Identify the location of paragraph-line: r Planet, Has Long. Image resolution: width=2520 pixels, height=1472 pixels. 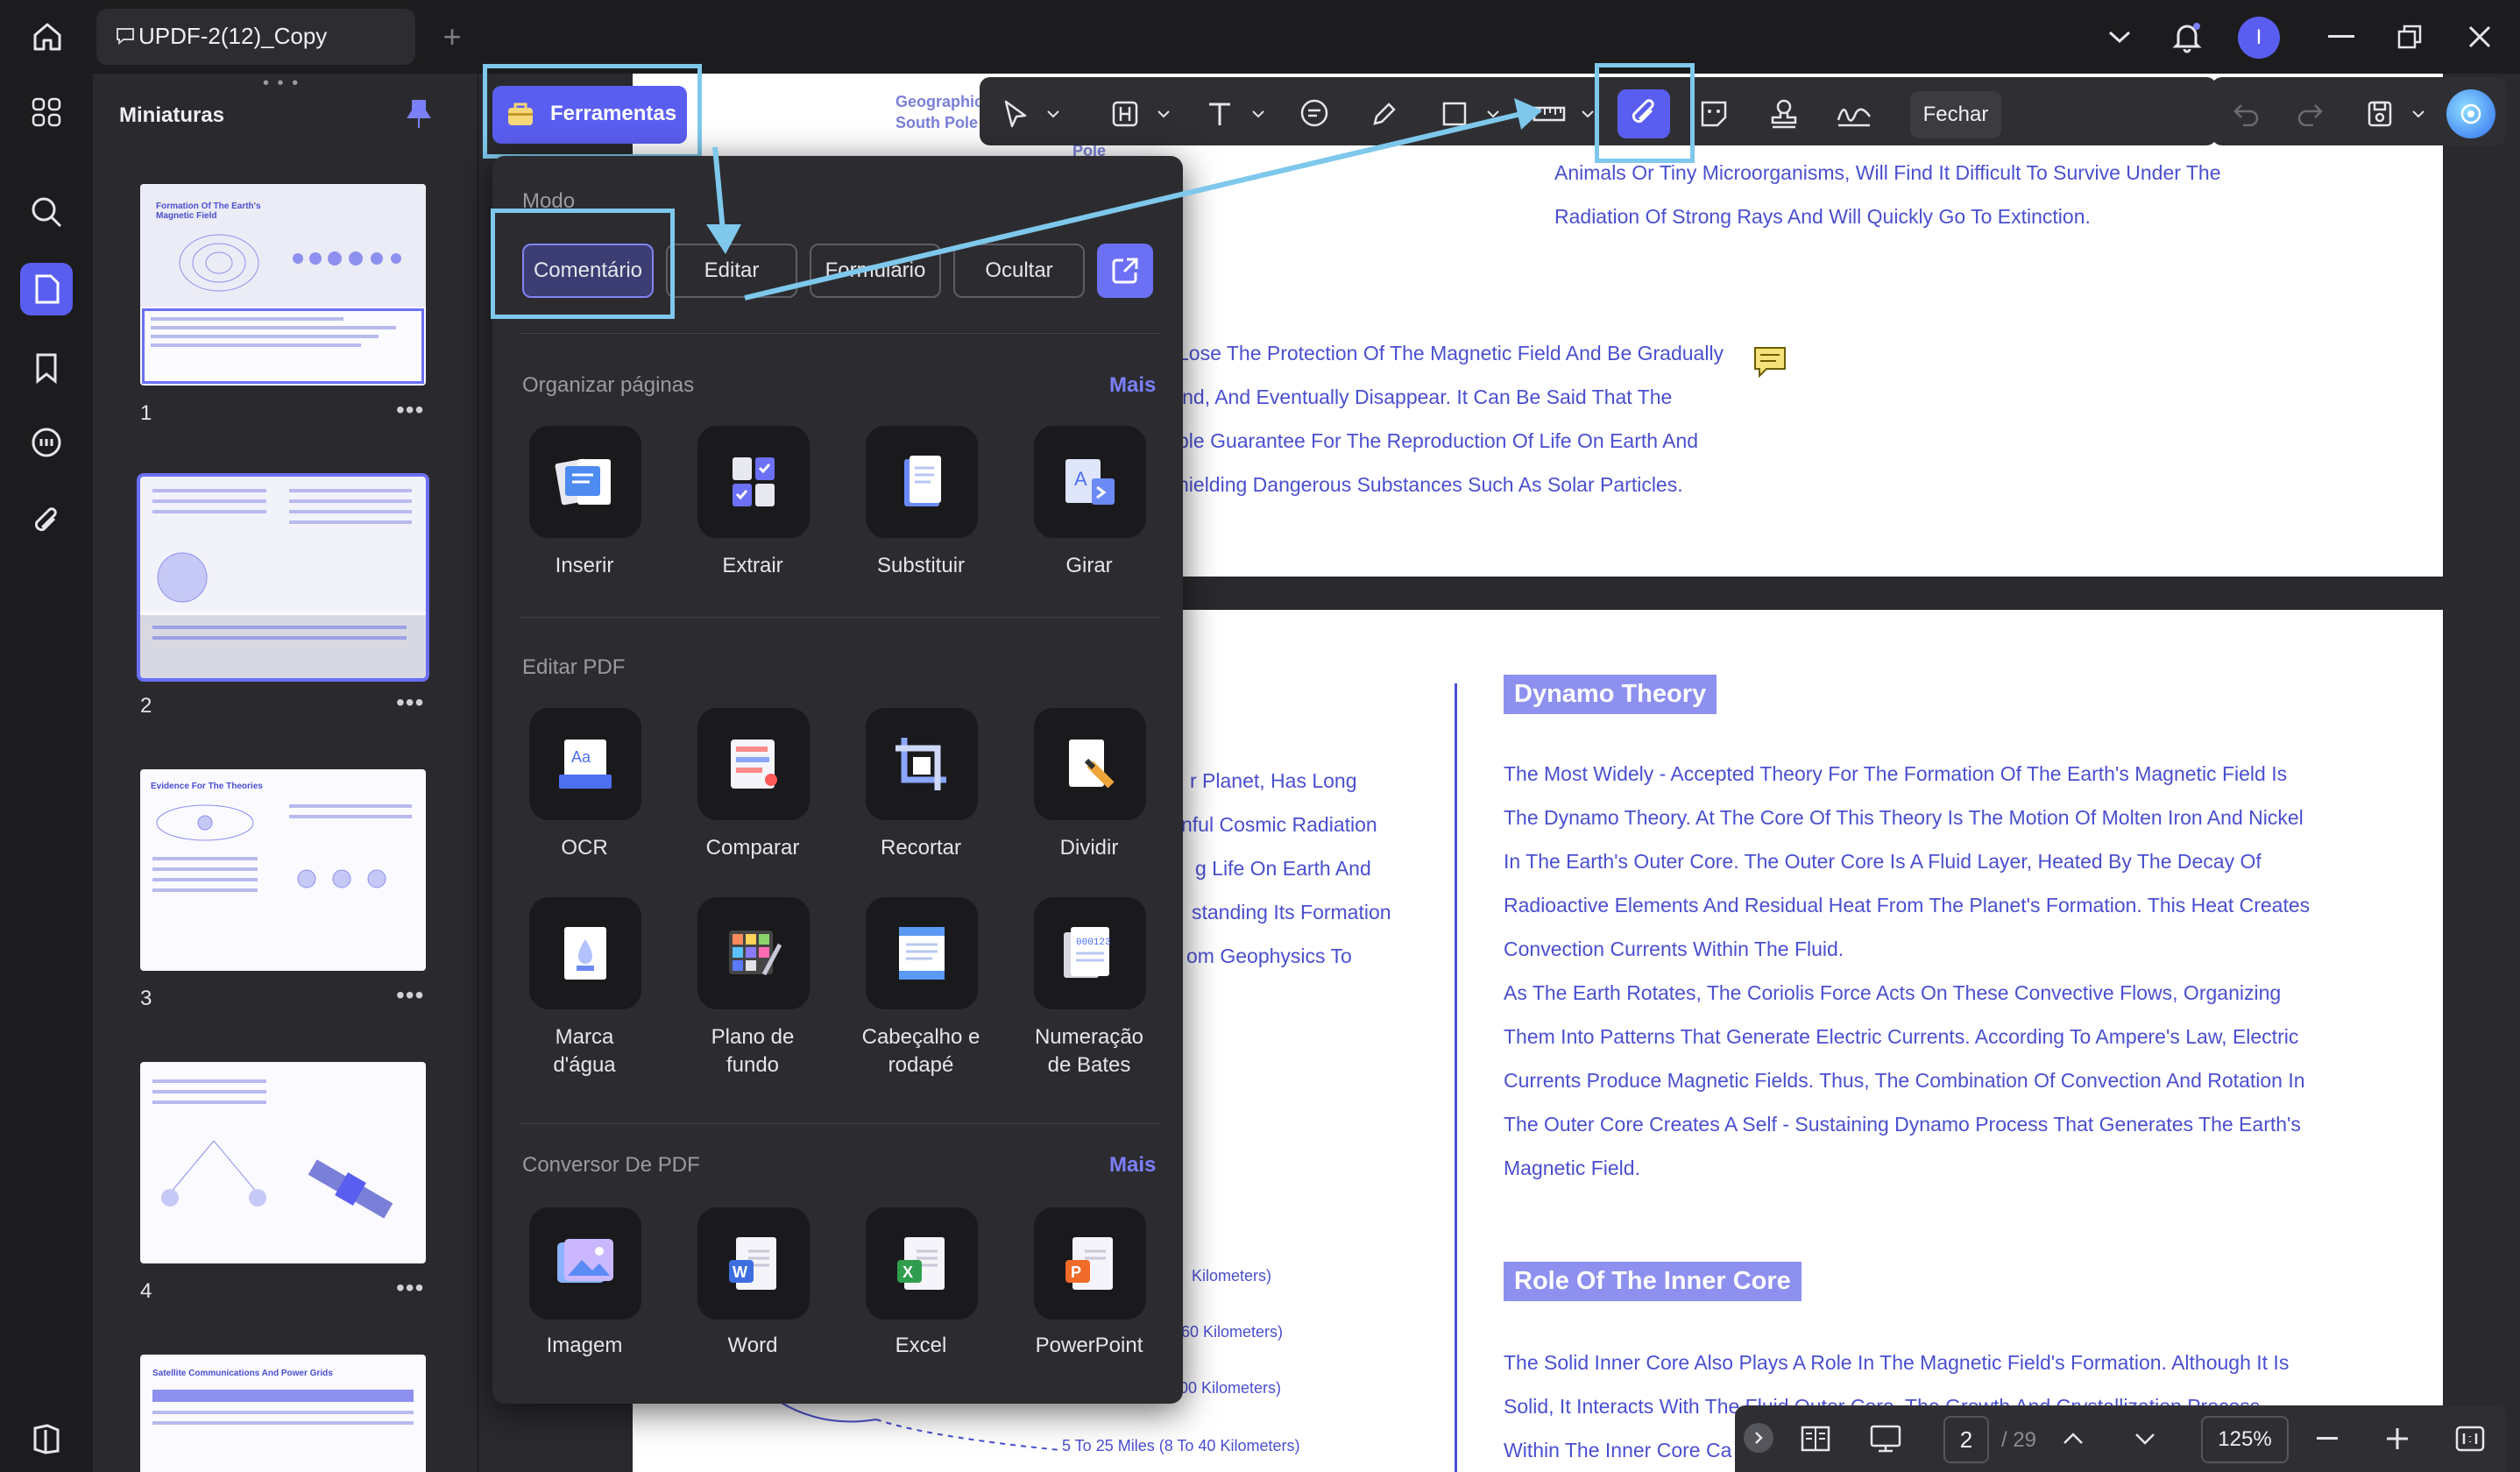
(1273, 780).